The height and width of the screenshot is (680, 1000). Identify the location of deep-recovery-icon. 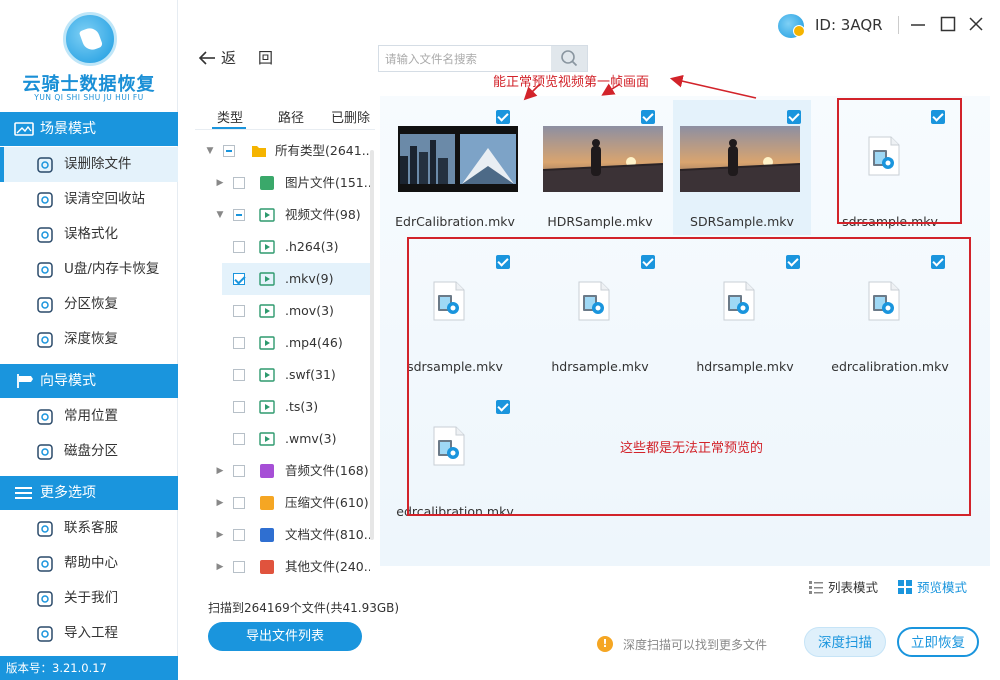
(45, 340).